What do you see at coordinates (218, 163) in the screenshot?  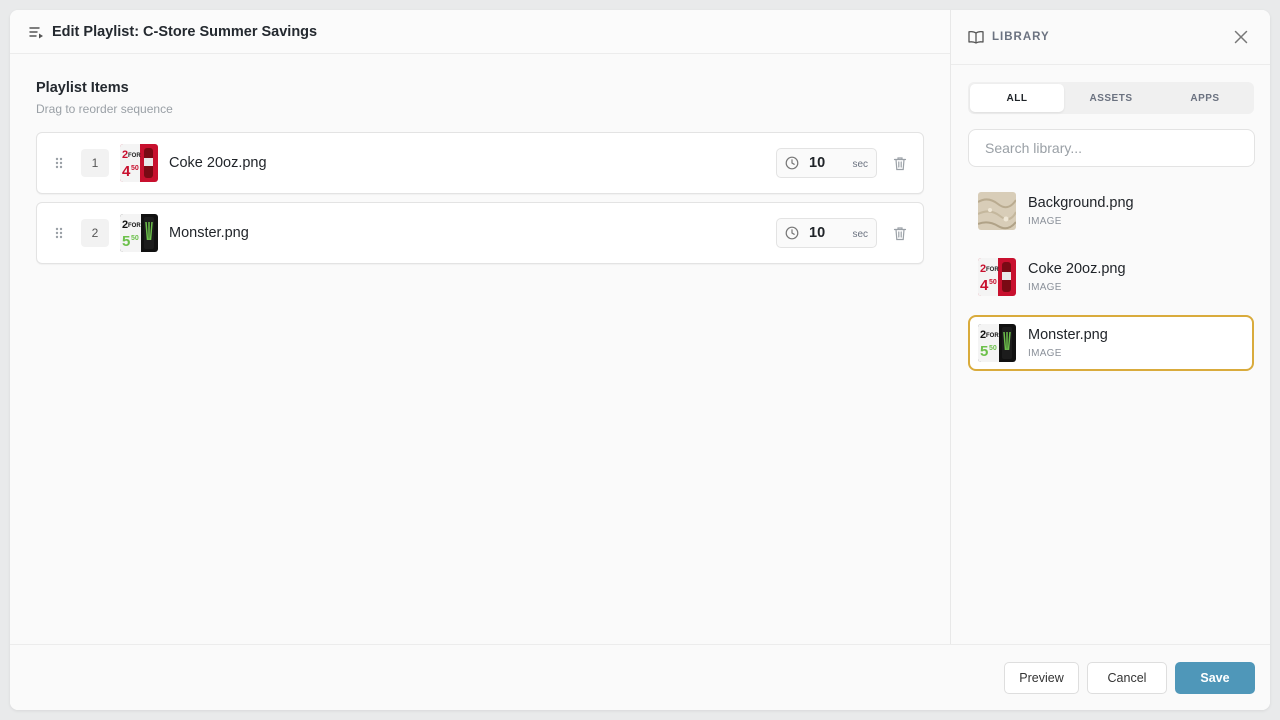 I see `item-name: Coke 20oz.png` at bounding box center [218, 163].